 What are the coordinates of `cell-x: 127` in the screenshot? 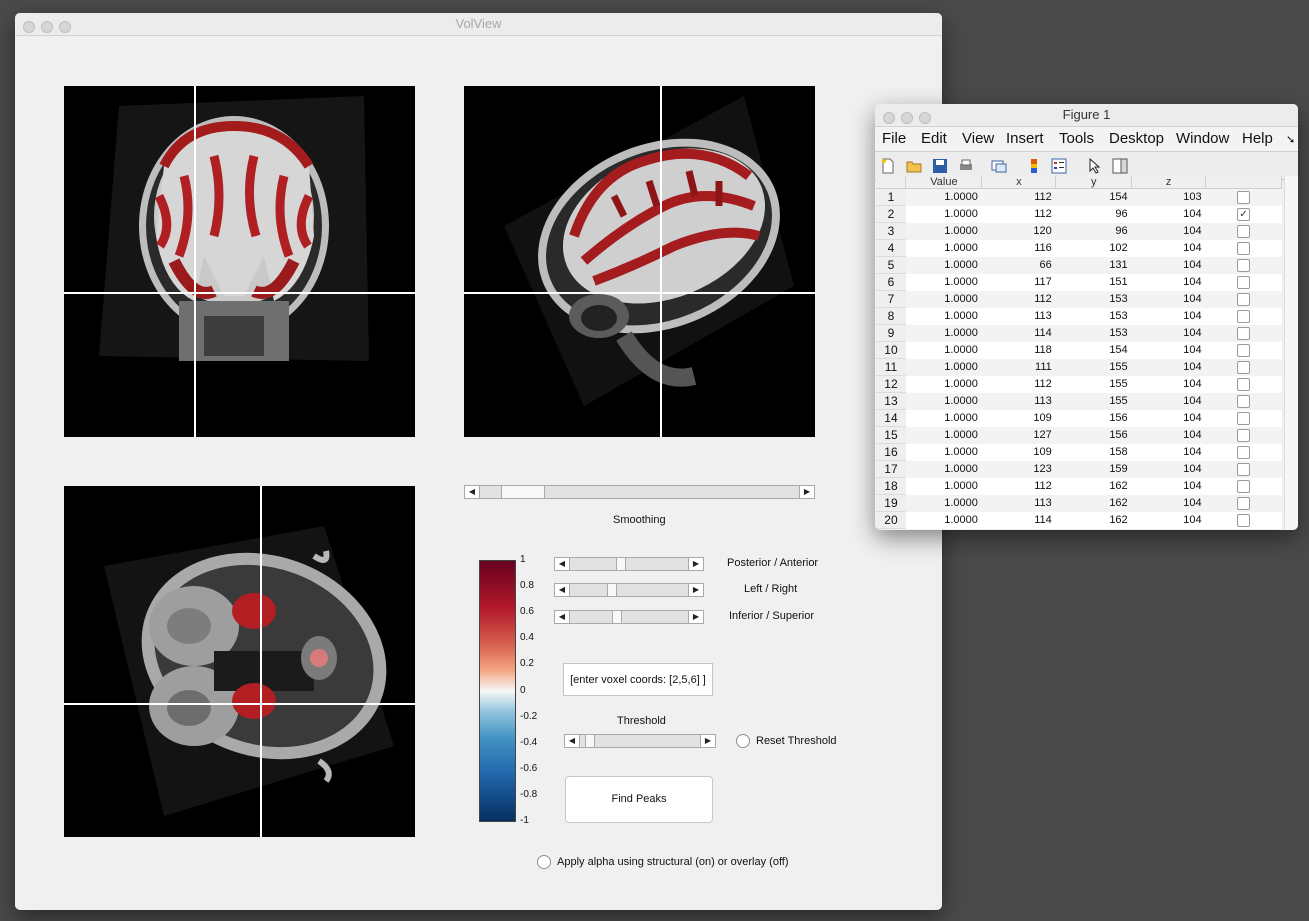 It's located at (1018, 435).